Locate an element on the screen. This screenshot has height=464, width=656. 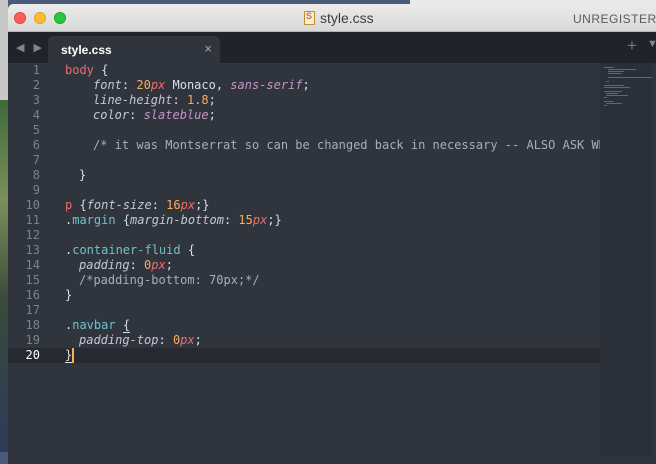
title-bar: style.css UNREGISTERED is located at coordinates (332, 18).